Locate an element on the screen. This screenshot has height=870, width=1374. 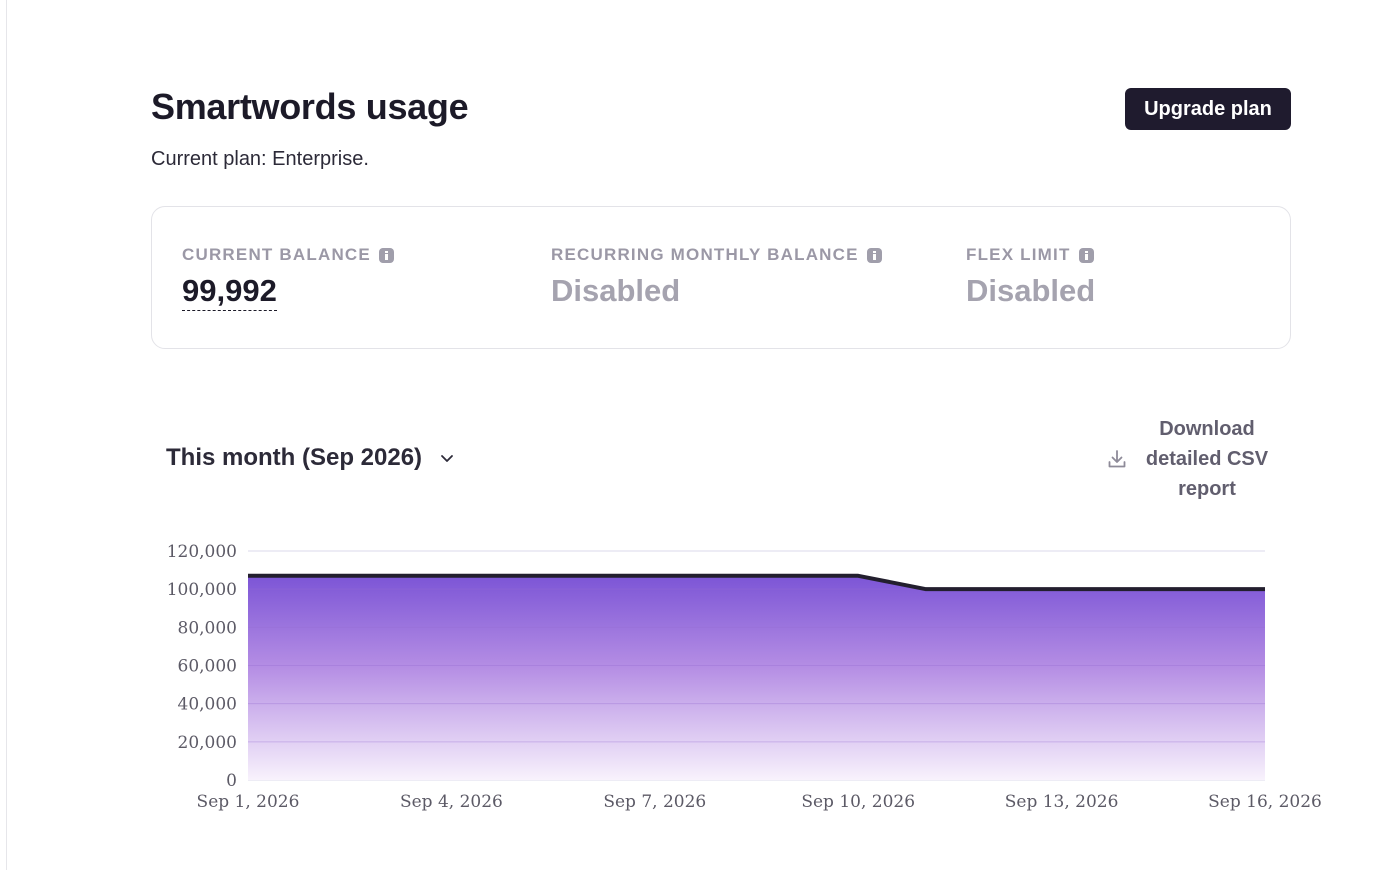
y-tick-label: 100,000 is located at coordinates (202, 590).